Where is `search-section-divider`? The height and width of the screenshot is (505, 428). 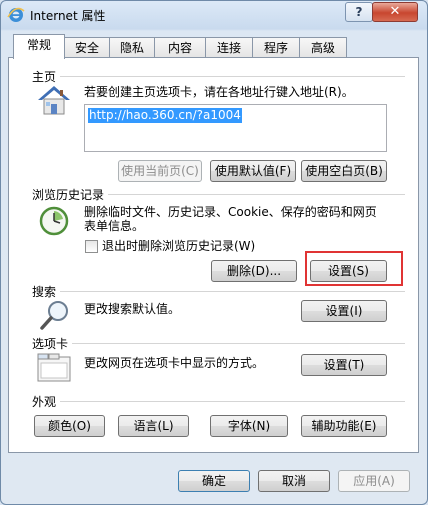 search-section-divider is located at coordinates (232, 291).